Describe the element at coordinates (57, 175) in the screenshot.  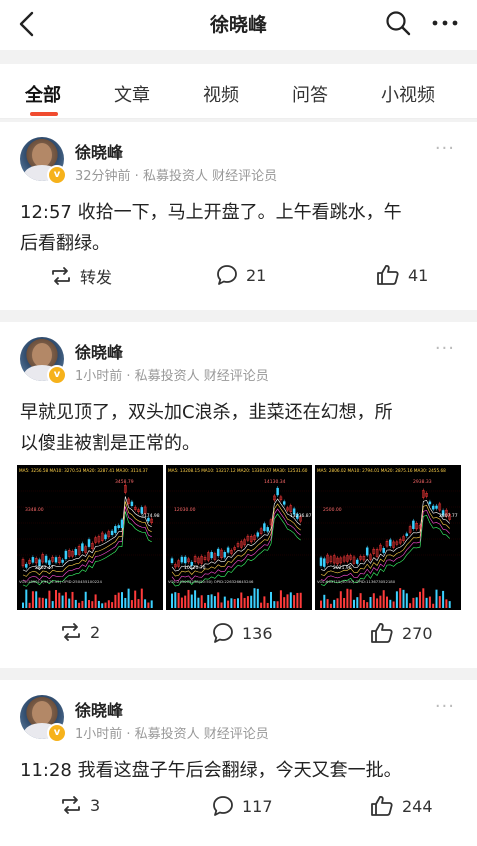
I see `verified-badge-icon: v` at that location.